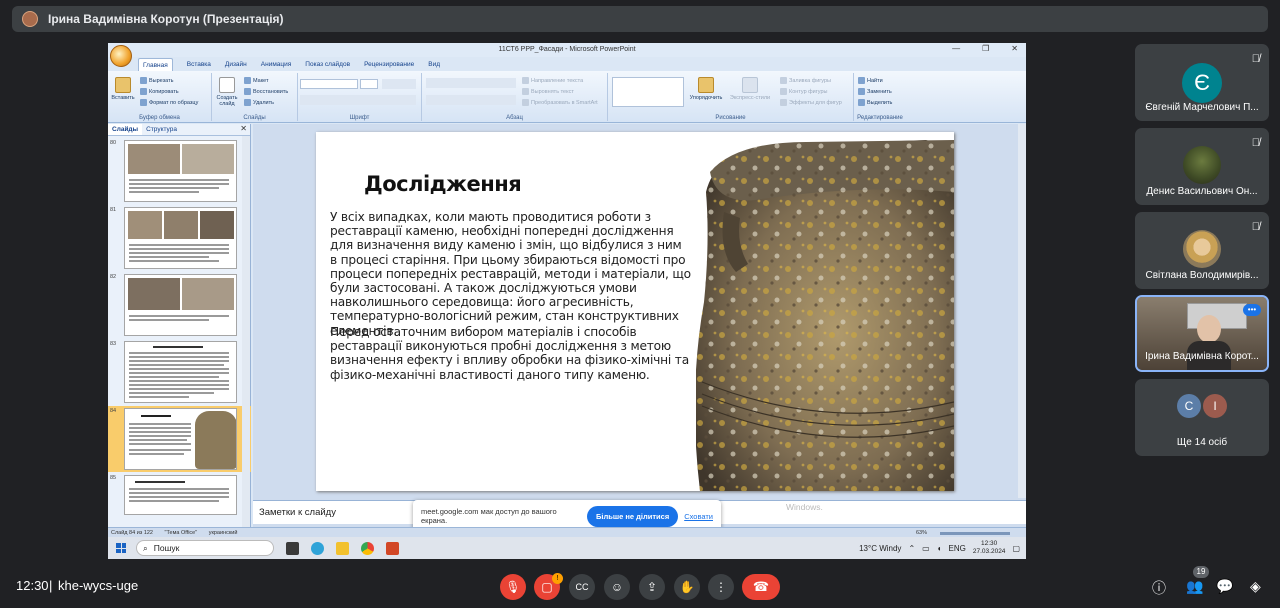  I want to click on quick-styles-button: Экспресс-стили, so click(750, 89).